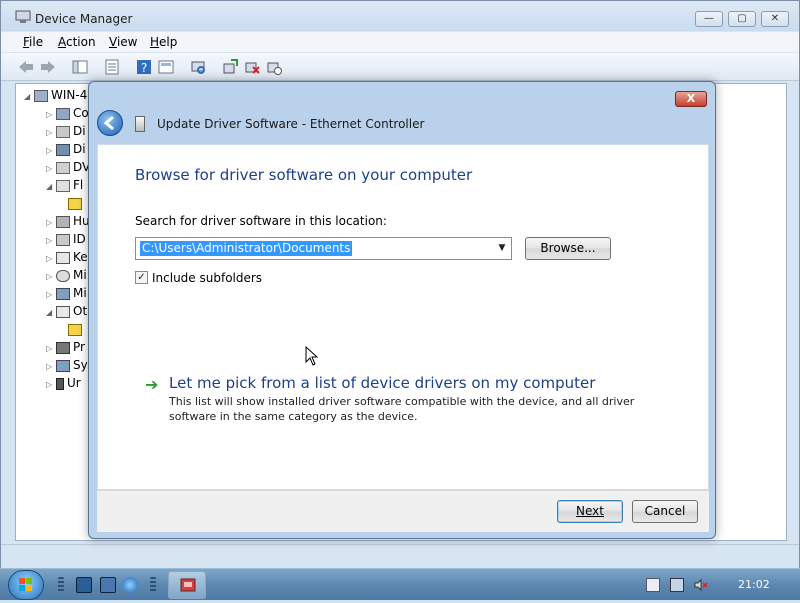 This screenshot has width=800, height=603. Describe the element at coordinates (77, 42) in the screenshot. I see `menu-action: Action` at that location.